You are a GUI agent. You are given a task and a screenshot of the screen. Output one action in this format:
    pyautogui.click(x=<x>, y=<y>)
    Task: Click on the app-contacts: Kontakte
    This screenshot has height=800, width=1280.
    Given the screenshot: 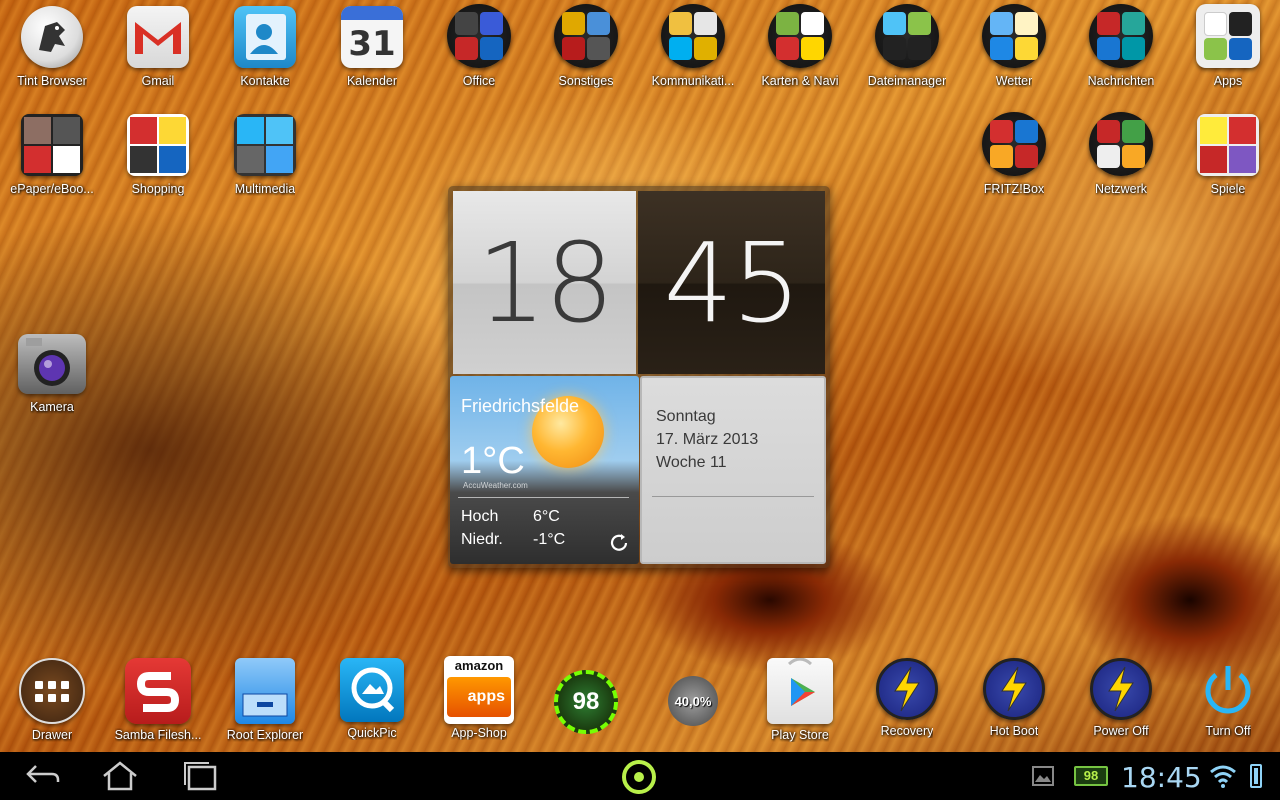 What is the action you would take?
    pyautogui.click(x=265, y=47)
    